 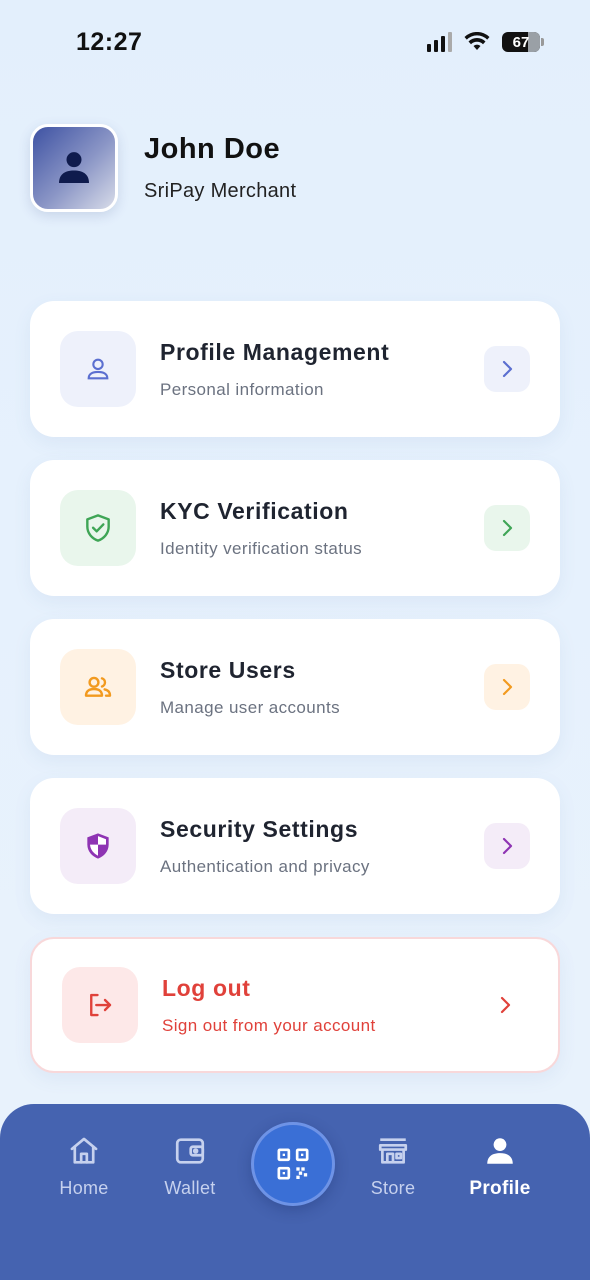 I want to click on nav-label: Profile, so click(x=500, y=1188).